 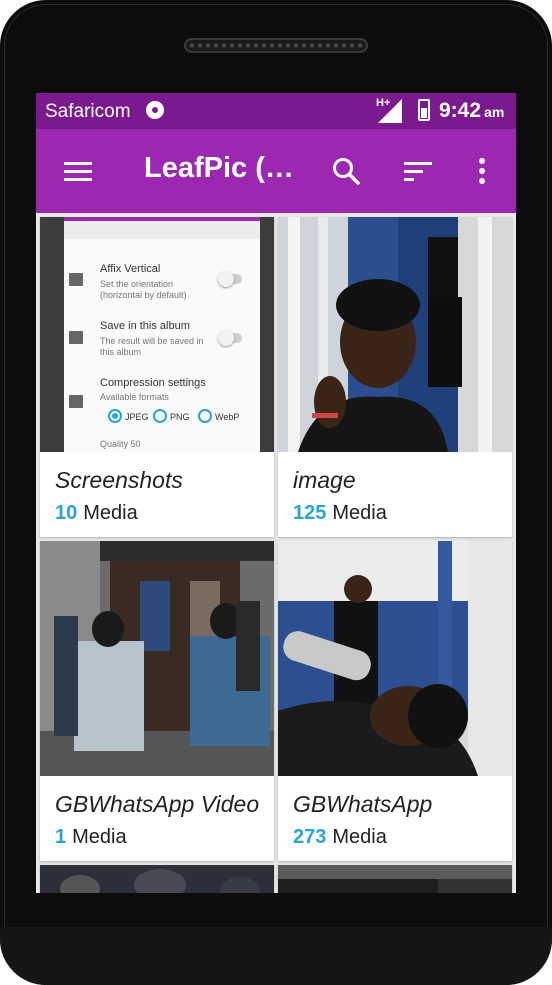 What do you see at coordinates (340, 513) in the screenshot?
I see `album-media-count: 125 Media` at bounding box center [340, 513].